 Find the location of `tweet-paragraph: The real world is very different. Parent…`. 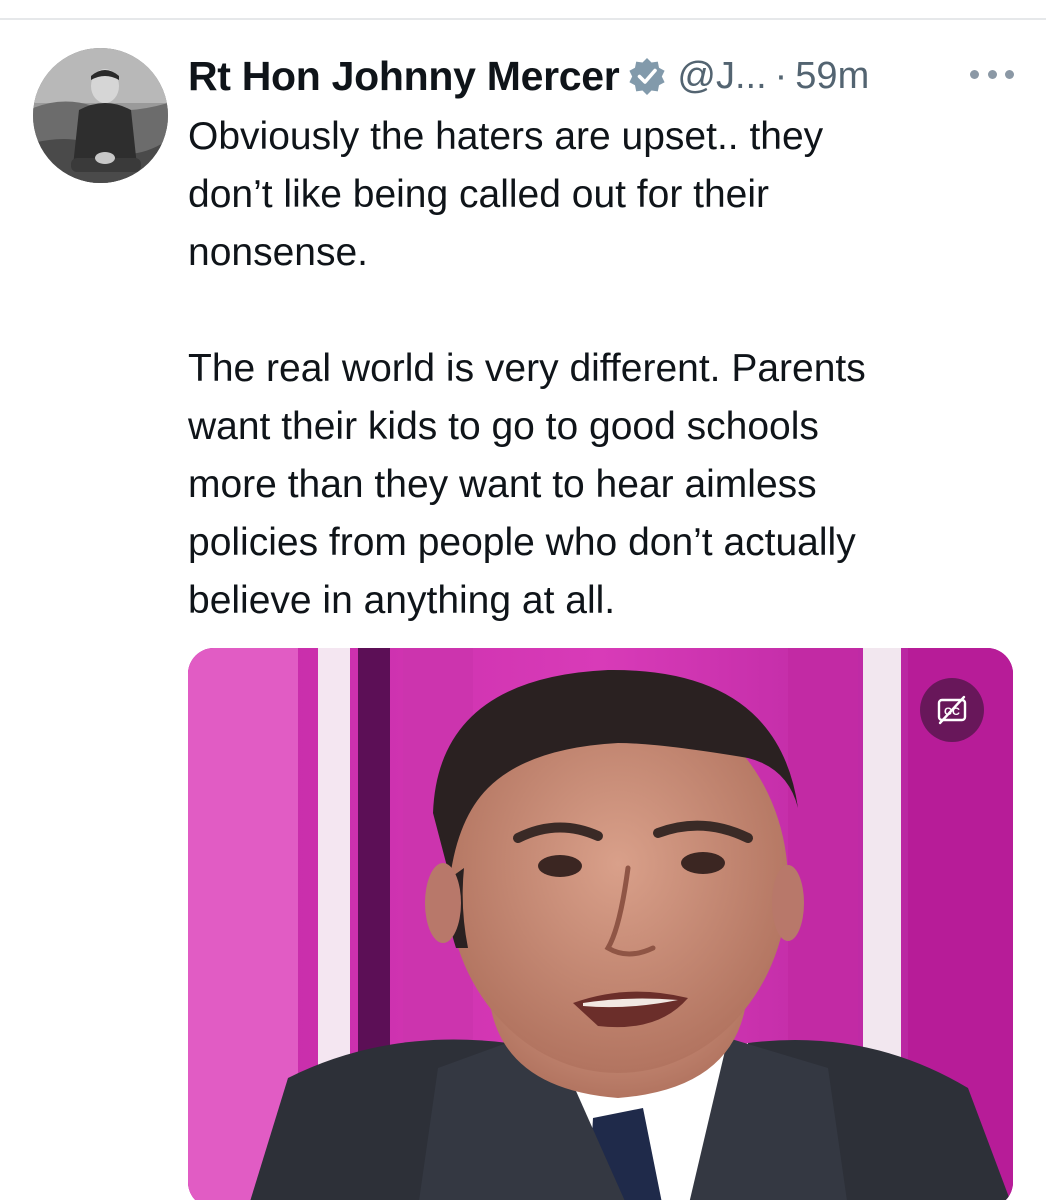

tweet-paragraph: The real world is very different. Parent… is located at coordinates (527, 484).